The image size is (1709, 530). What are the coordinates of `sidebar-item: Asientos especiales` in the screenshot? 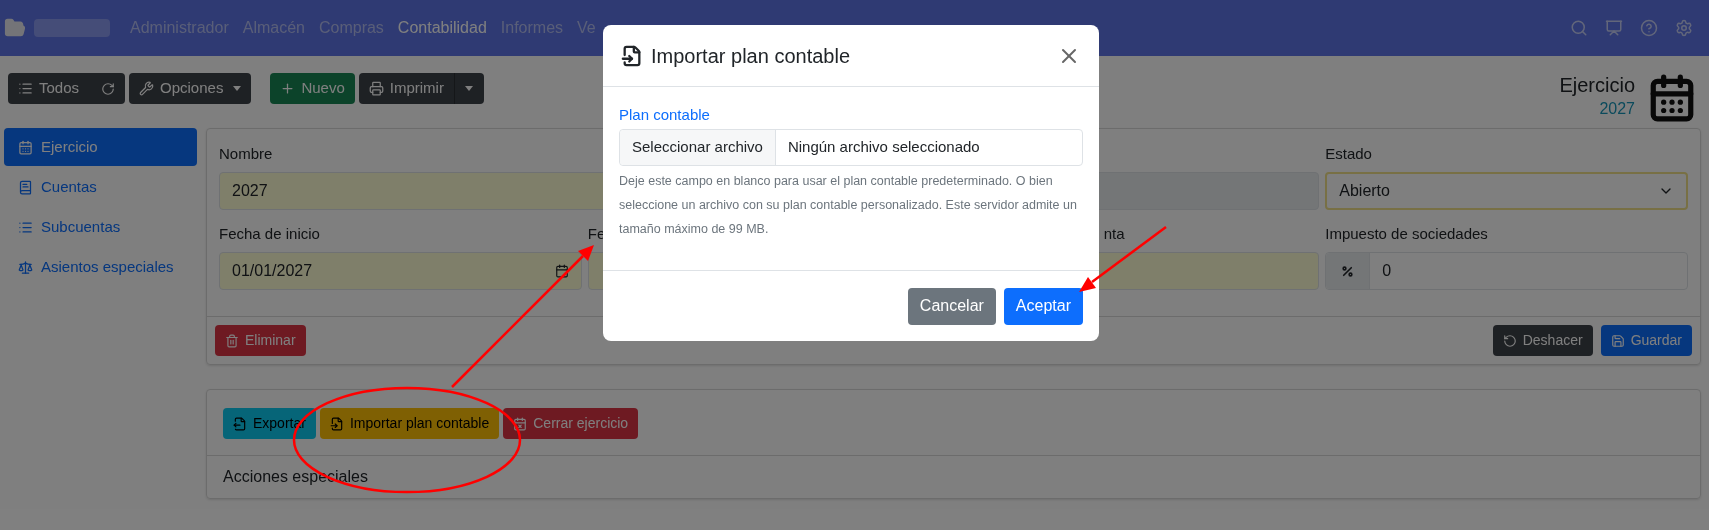 It's located at (100, 267).